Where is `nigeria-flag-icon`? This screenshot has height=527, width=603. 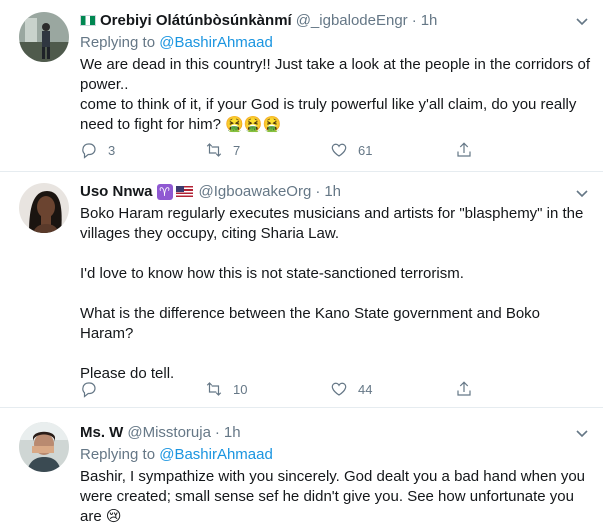
nigeria-flag-icon is located at coordinates (88, 20).